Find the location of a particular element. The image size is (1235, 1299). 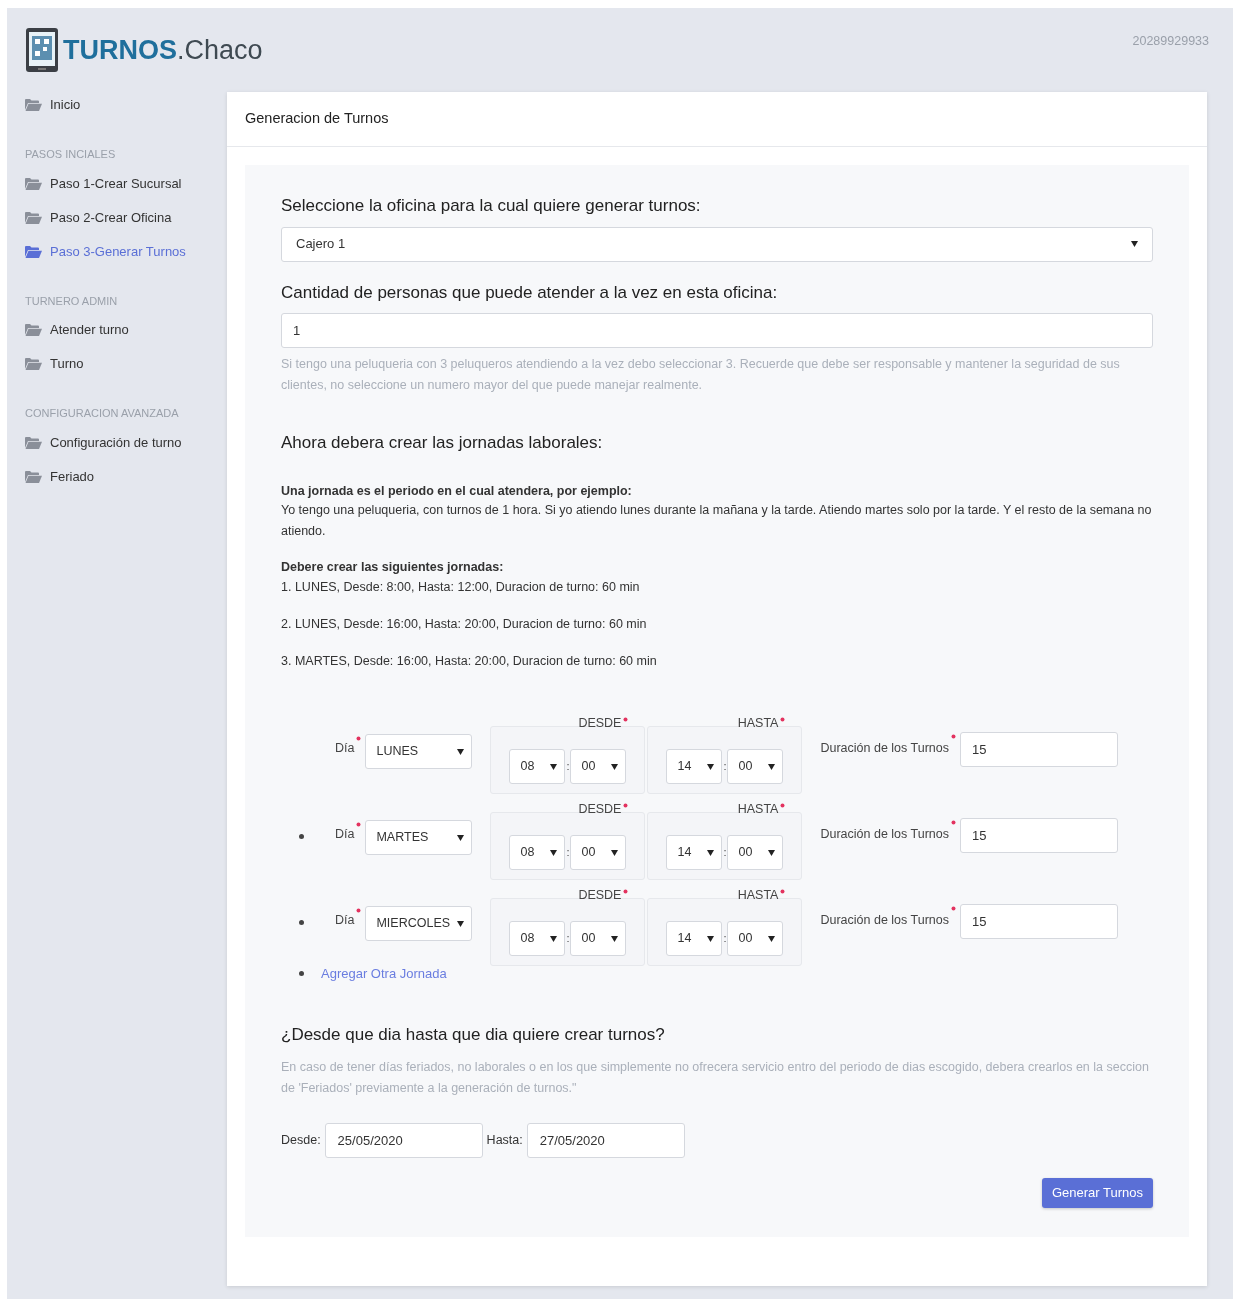

add-jornada-link: Agregar Otra Jornada is located at coordinates (384, 974).